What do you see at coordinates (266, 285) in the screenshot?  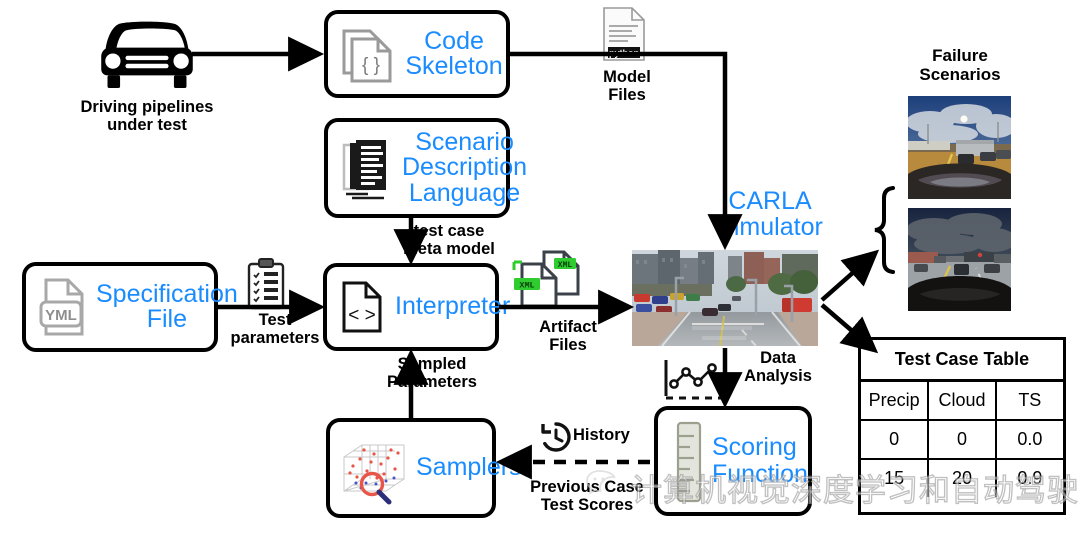 I see `clipboard-checklist-icon` at bounding box center [266, 285].